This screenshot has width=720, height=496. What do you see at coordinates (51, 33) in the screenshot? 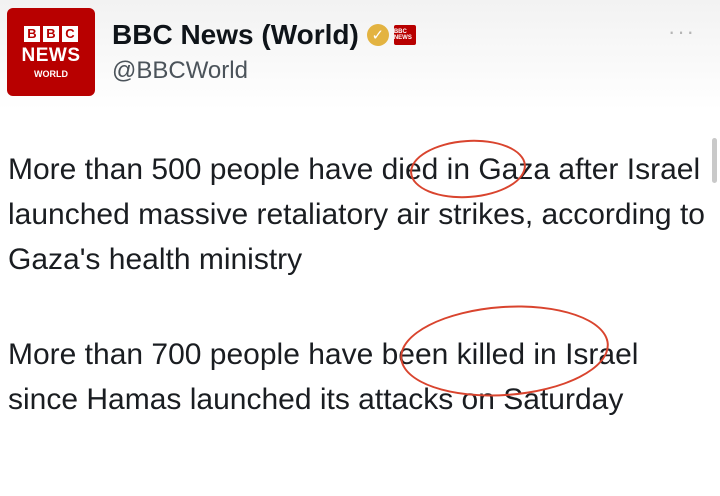
I see `bbc-logo-blocks: BBC` at bounding box center [51, 33].